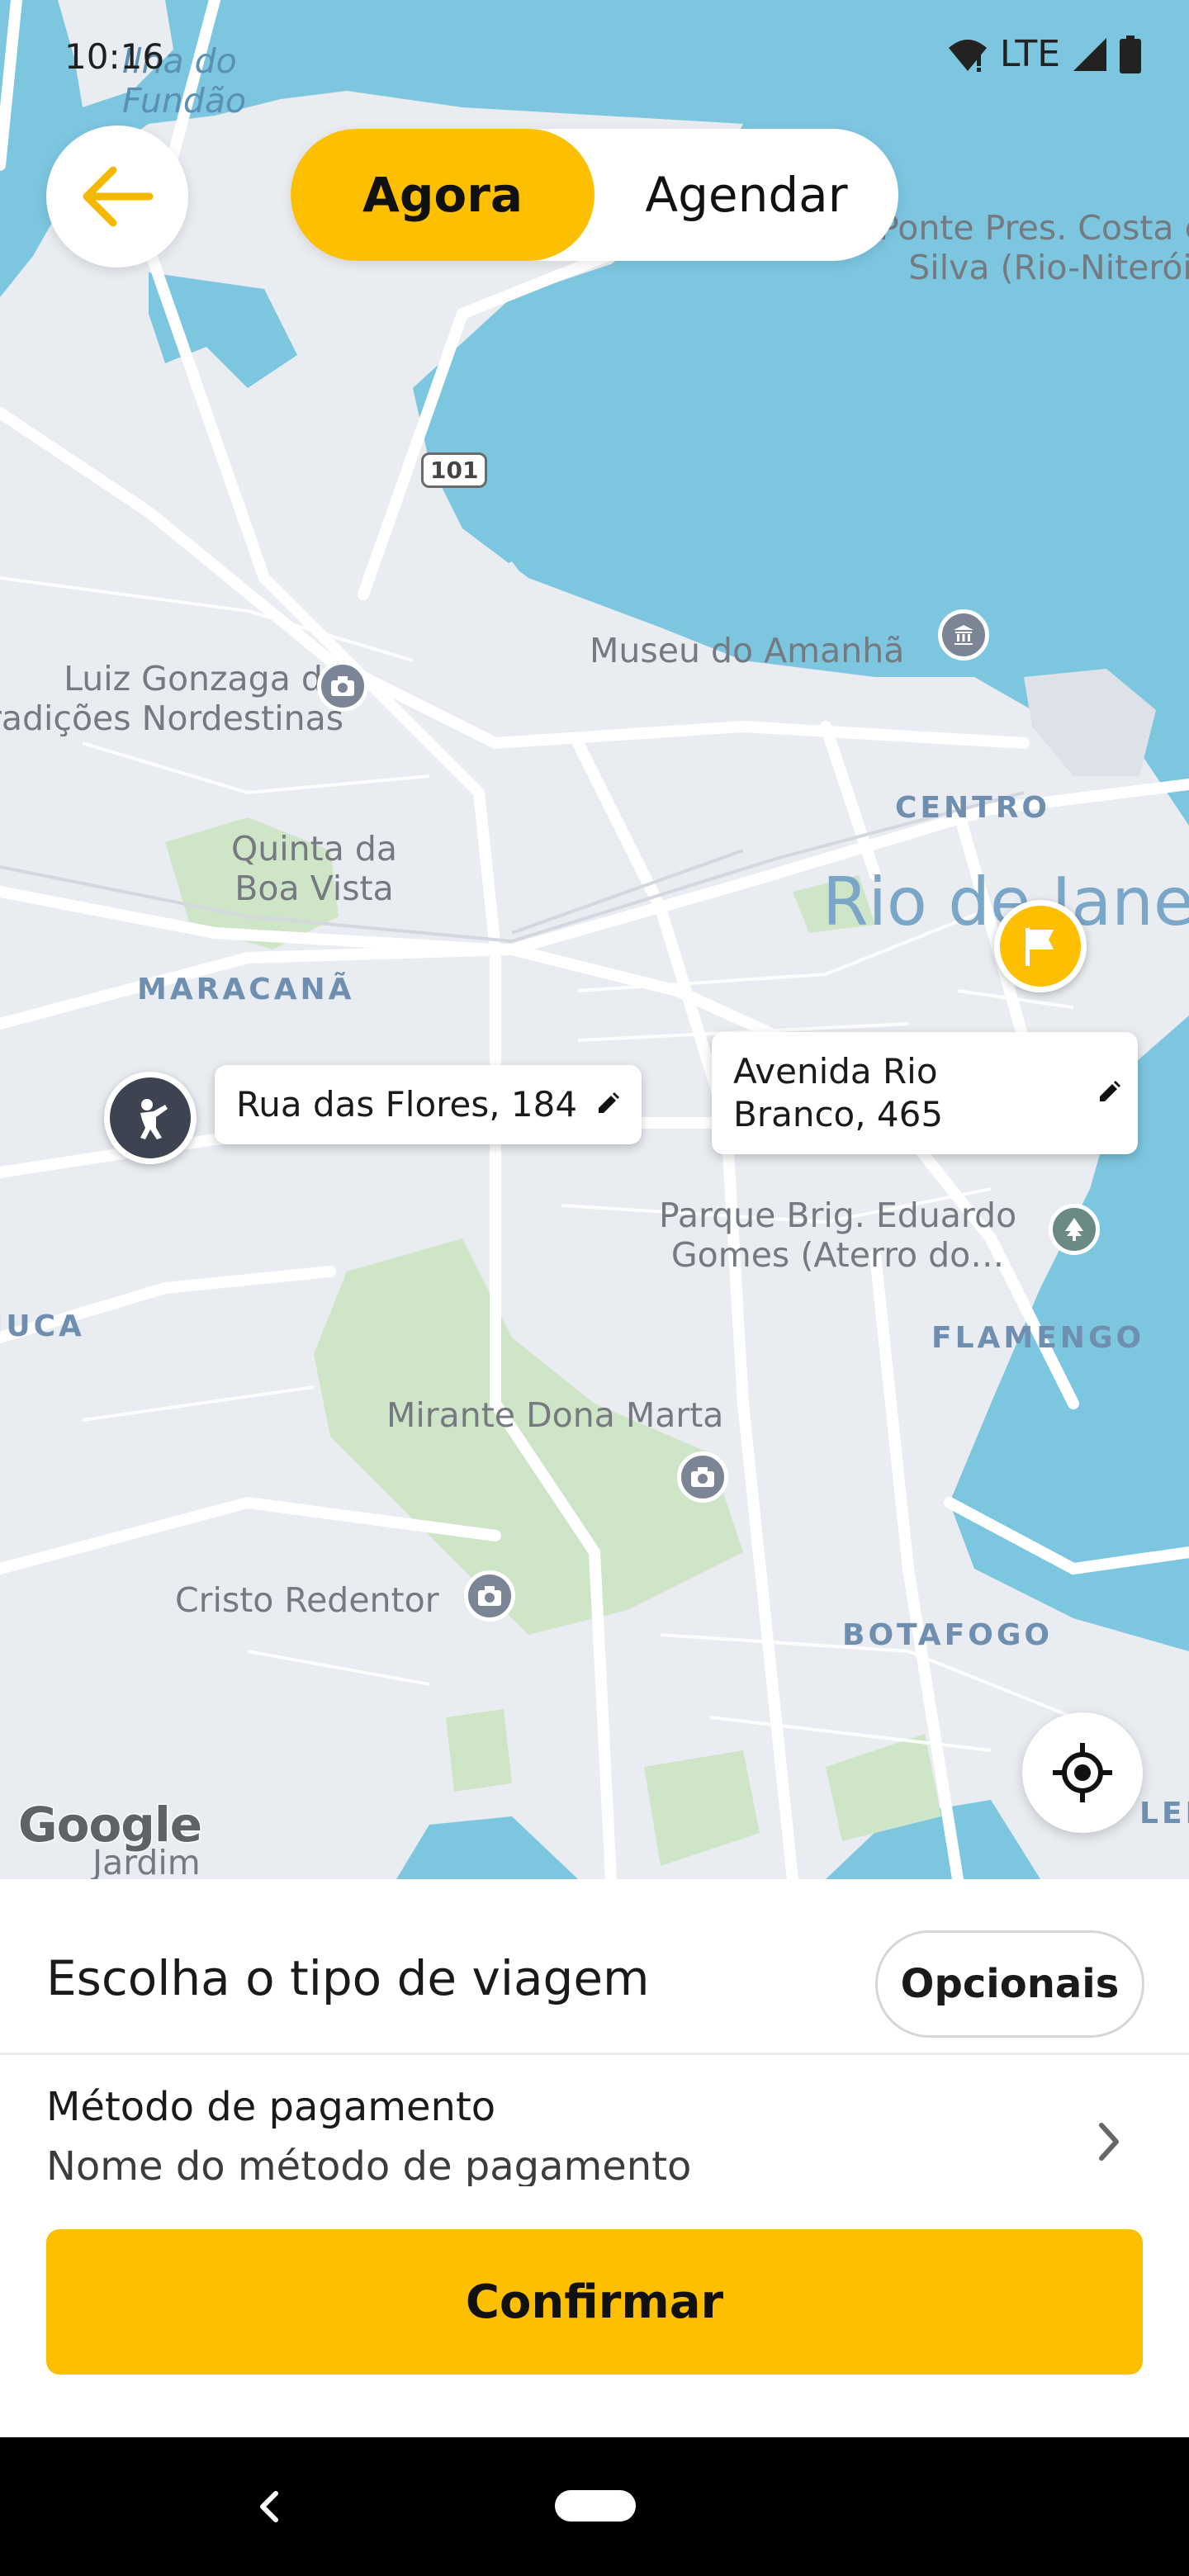  I want to click on map-label-luiz-gonzaga: Luiz Gonzaga de Tradições Nordestinas, so click(172, 699).